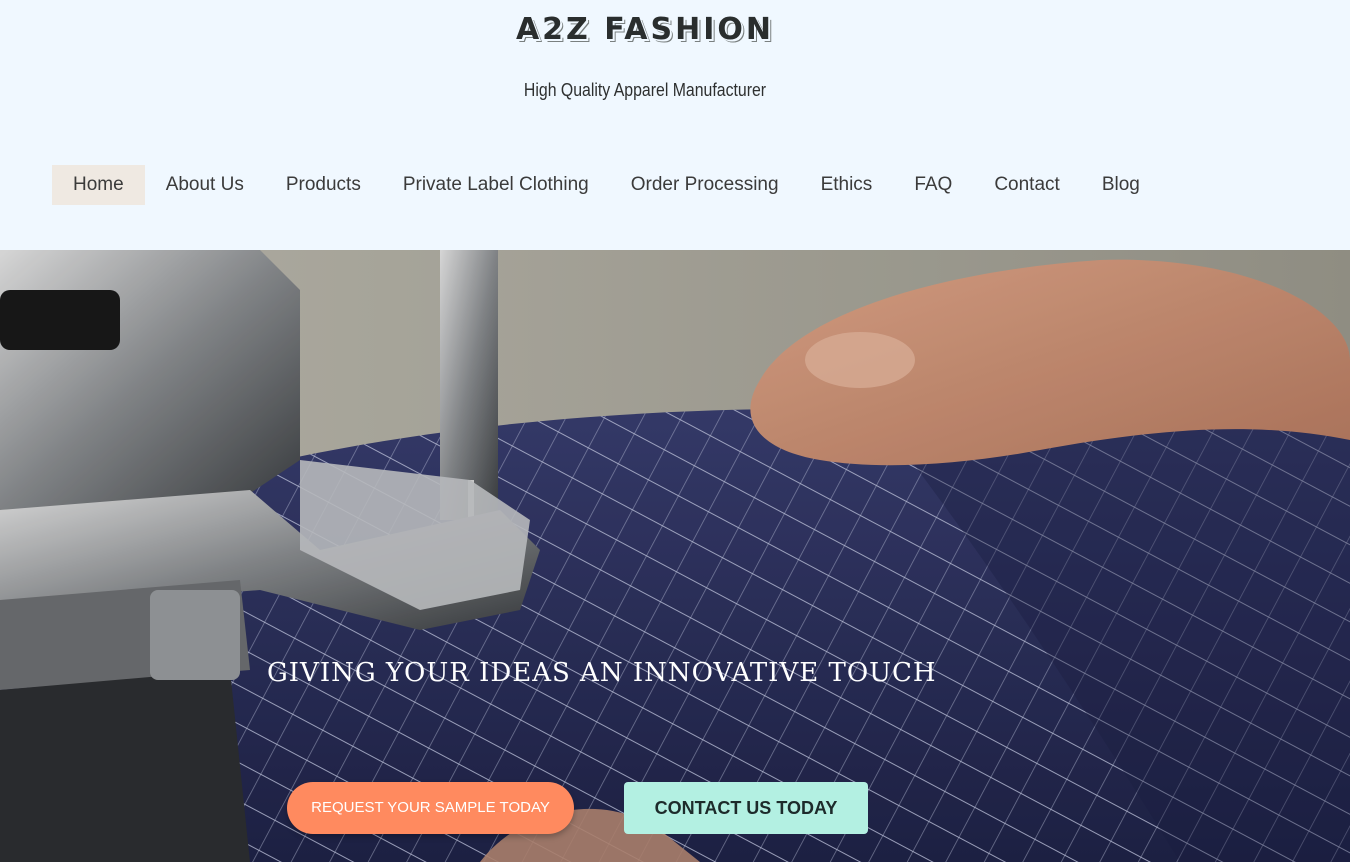 Image resolution: width=1350 pixels, height=862 pixels. I want to click on request-sample-button: REQUEST YOUR SAMPLE TODAY, so click(430, 808).